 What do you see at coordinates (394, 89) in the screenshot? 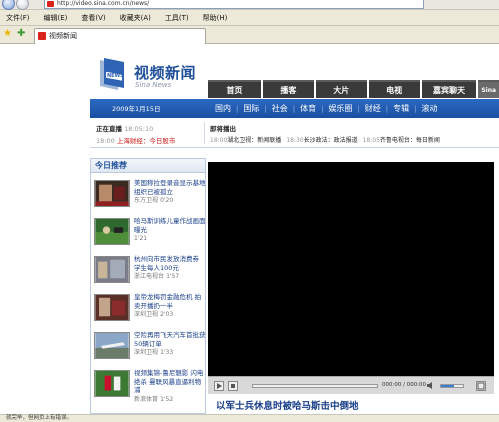
I see `topnav-tv: 电视` at bounding box center [394, 89].